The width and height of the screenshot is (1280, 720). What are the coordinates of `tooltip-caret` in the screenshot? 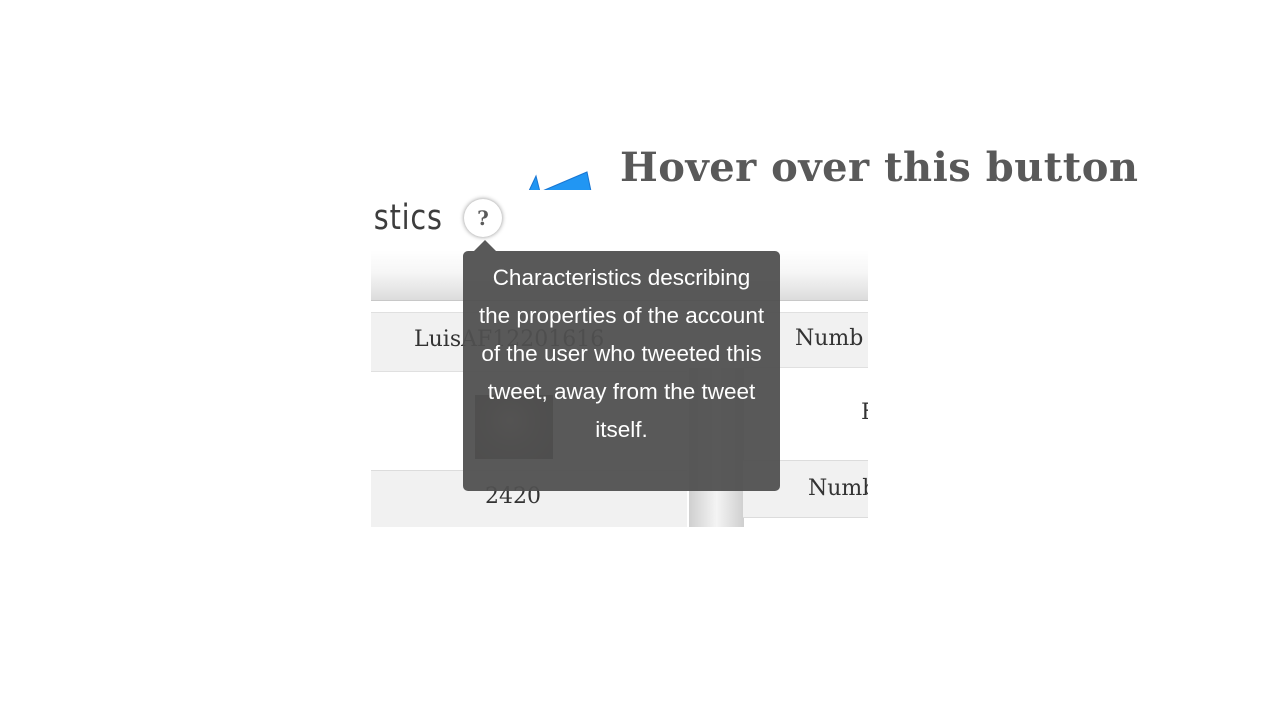 It's located at (485, 245).